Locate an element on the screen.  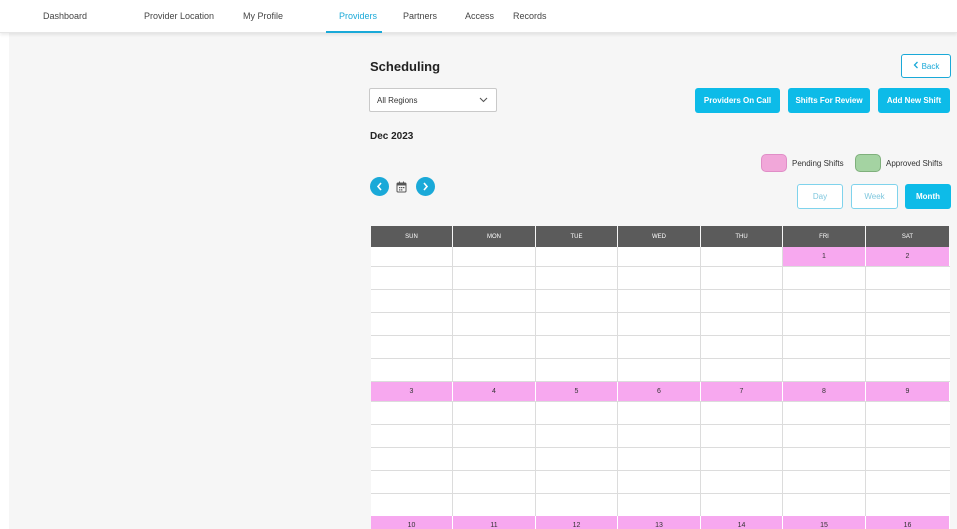
date-cell: 13 is located at coordinates (659, 522).